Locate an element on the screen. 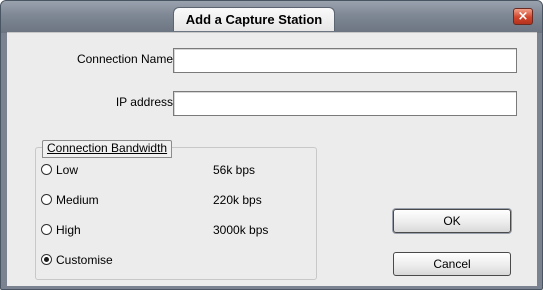 This screenshot has height=290, width=543. connection-name-label: Connection Name is located at coordinates (124, 59).